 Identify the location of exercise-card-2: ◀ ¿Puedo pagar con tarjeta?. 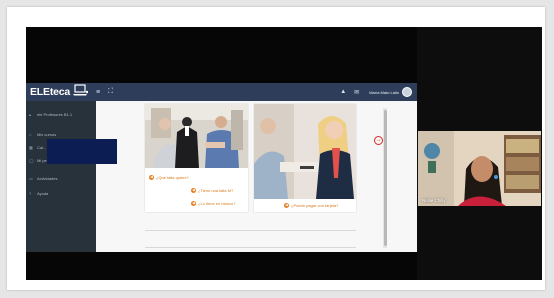
(305, 158).